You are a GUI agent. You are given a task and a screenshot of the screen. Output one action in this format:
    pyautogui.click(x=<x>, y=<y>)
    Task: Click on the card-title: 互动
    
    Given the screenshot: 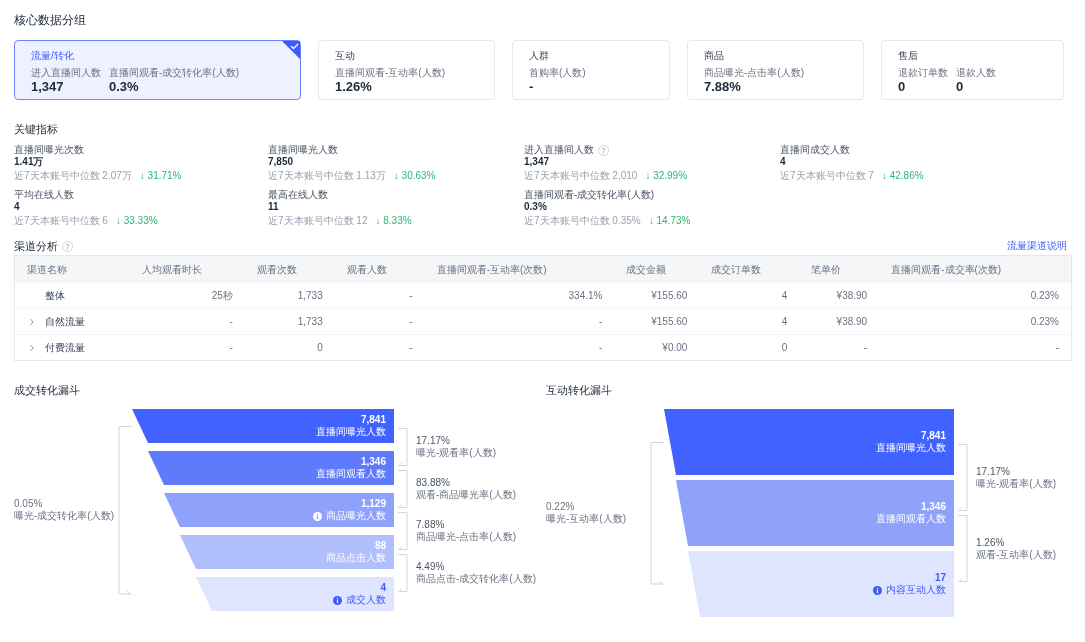 What is the action you would take?
    pyautogui.click(x=345, y=55)
    